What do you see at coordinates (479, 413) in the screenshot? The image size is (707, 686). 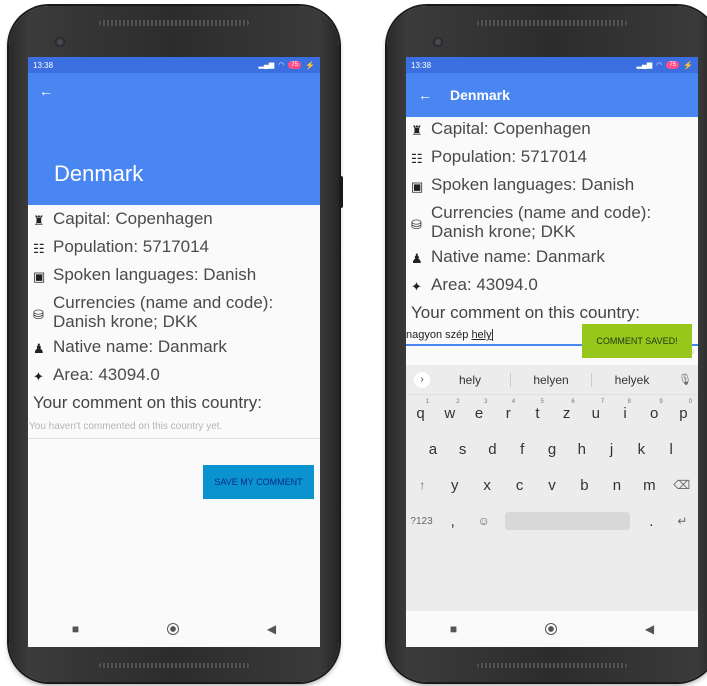 I see `key-label: e` at bounding box center [479, 413].